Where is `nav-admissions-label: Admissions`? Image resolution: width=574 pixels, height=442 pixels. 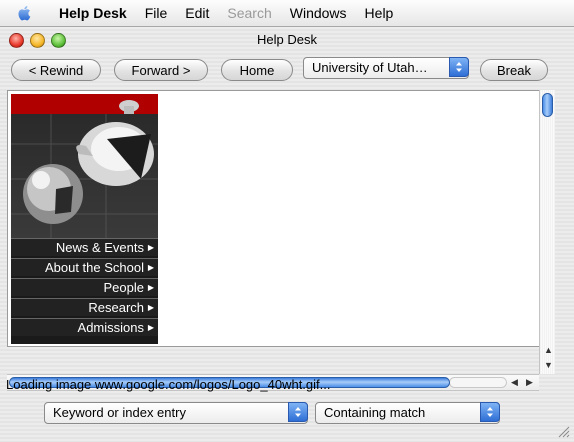
nav-admissions-label: Admissions is located at coordinates (110, 327).